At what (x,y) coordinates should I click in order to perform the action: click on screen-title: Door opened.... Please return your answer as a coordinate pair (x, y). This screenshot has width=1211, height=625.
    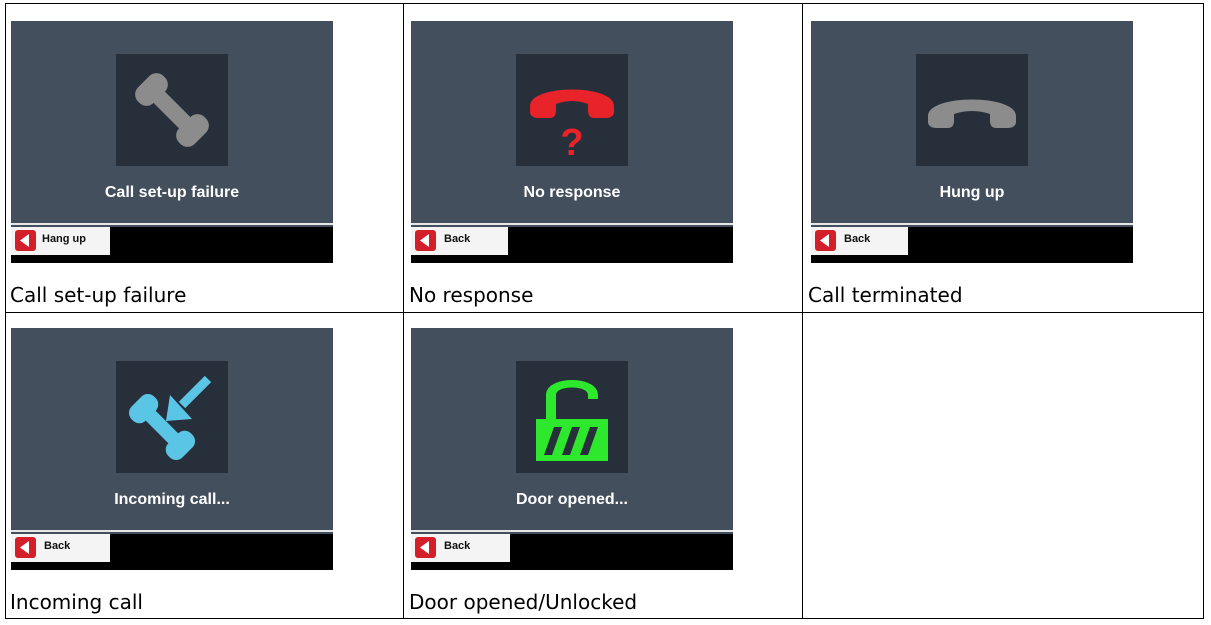
    Looking at the image, I should click on (572, 499).